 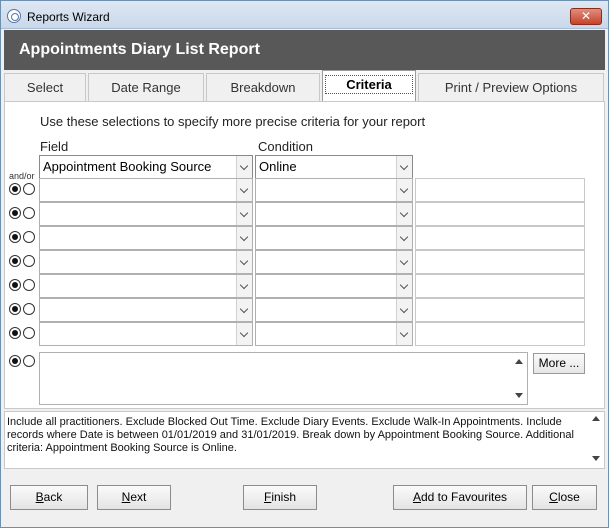 I want to click on memo-scrollbar, so click(x=519, y=378).